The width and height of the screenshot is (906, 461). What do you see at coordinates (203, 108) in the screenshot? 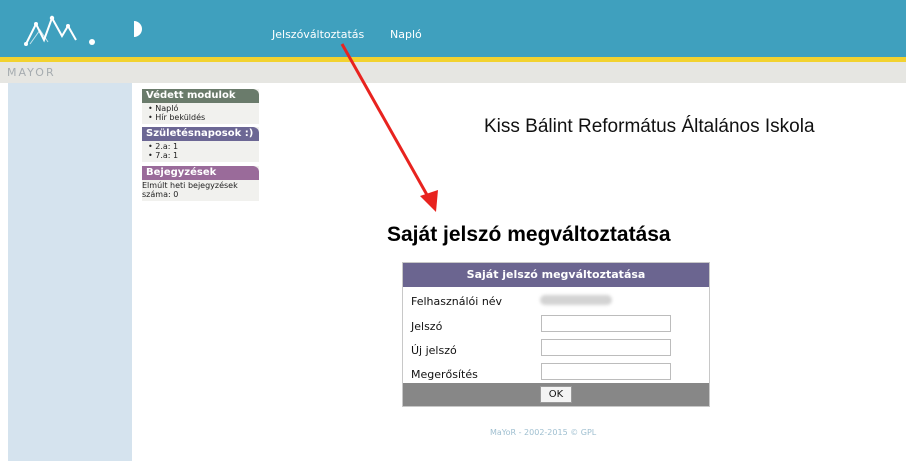
I see `list-item: Napló` at bounding box center [203, 108].